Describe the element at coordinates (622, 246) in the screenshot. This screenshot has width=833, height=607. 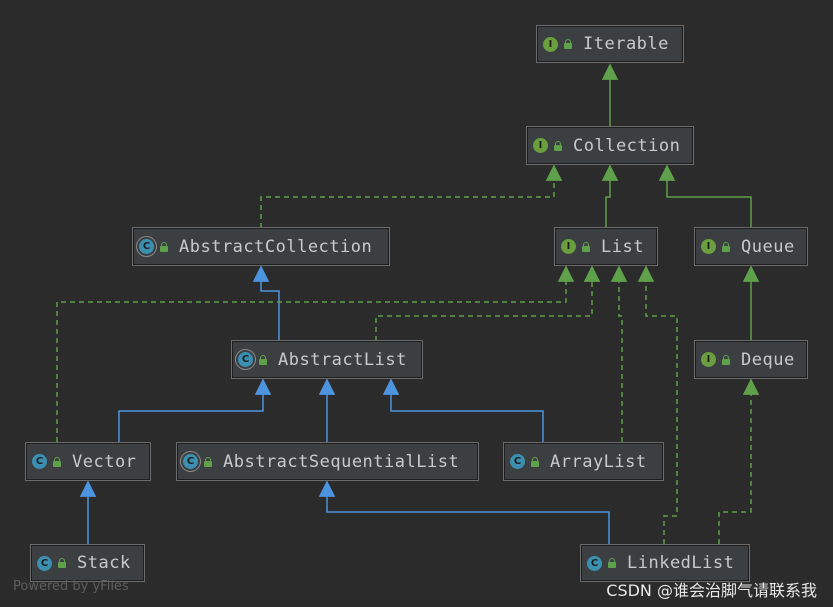
I see `node-label: List` at that location.